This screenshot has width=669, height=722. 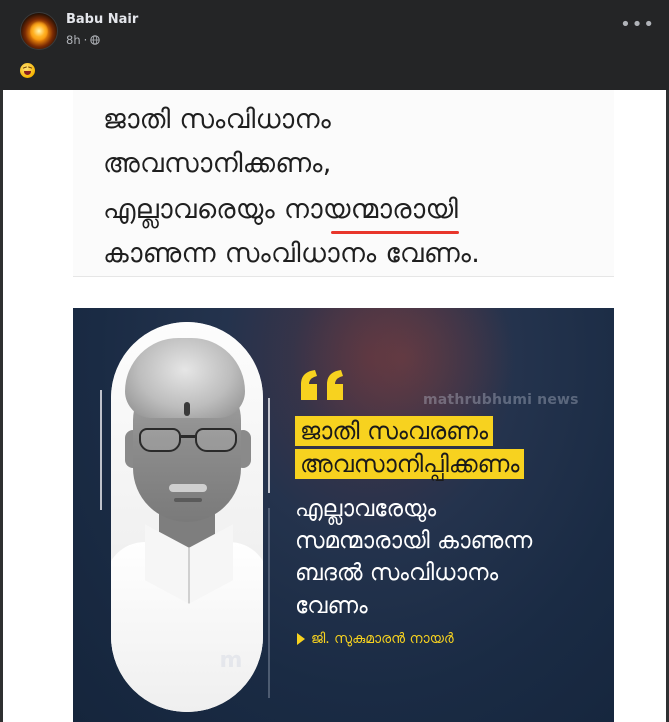 I want to click on post-time: 8h, so click(x=73, y=40).